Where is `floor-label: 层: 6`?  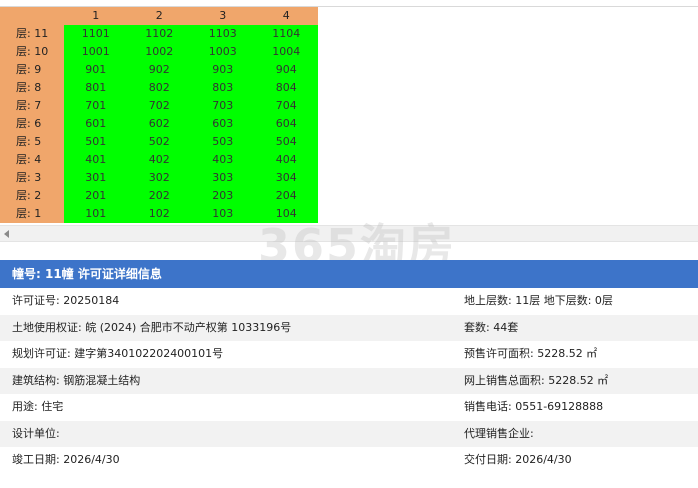 floor-label: 层: 6 is located at coordinates (32, 124).